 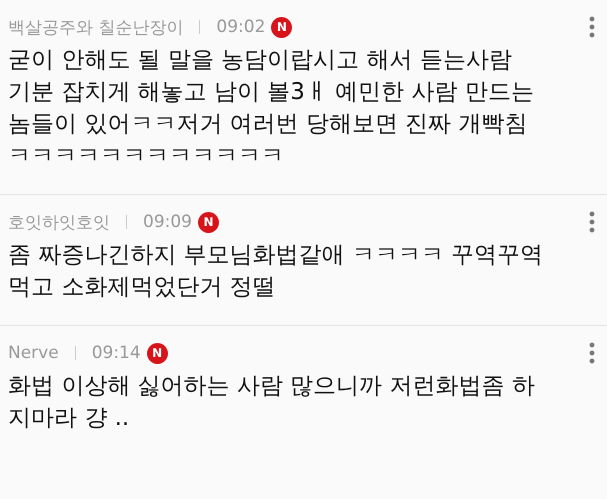 What do you see at coordinates (241, 27) in the screenshot?
I see `comment-time: 09:02` at bounding box center [241, 27].